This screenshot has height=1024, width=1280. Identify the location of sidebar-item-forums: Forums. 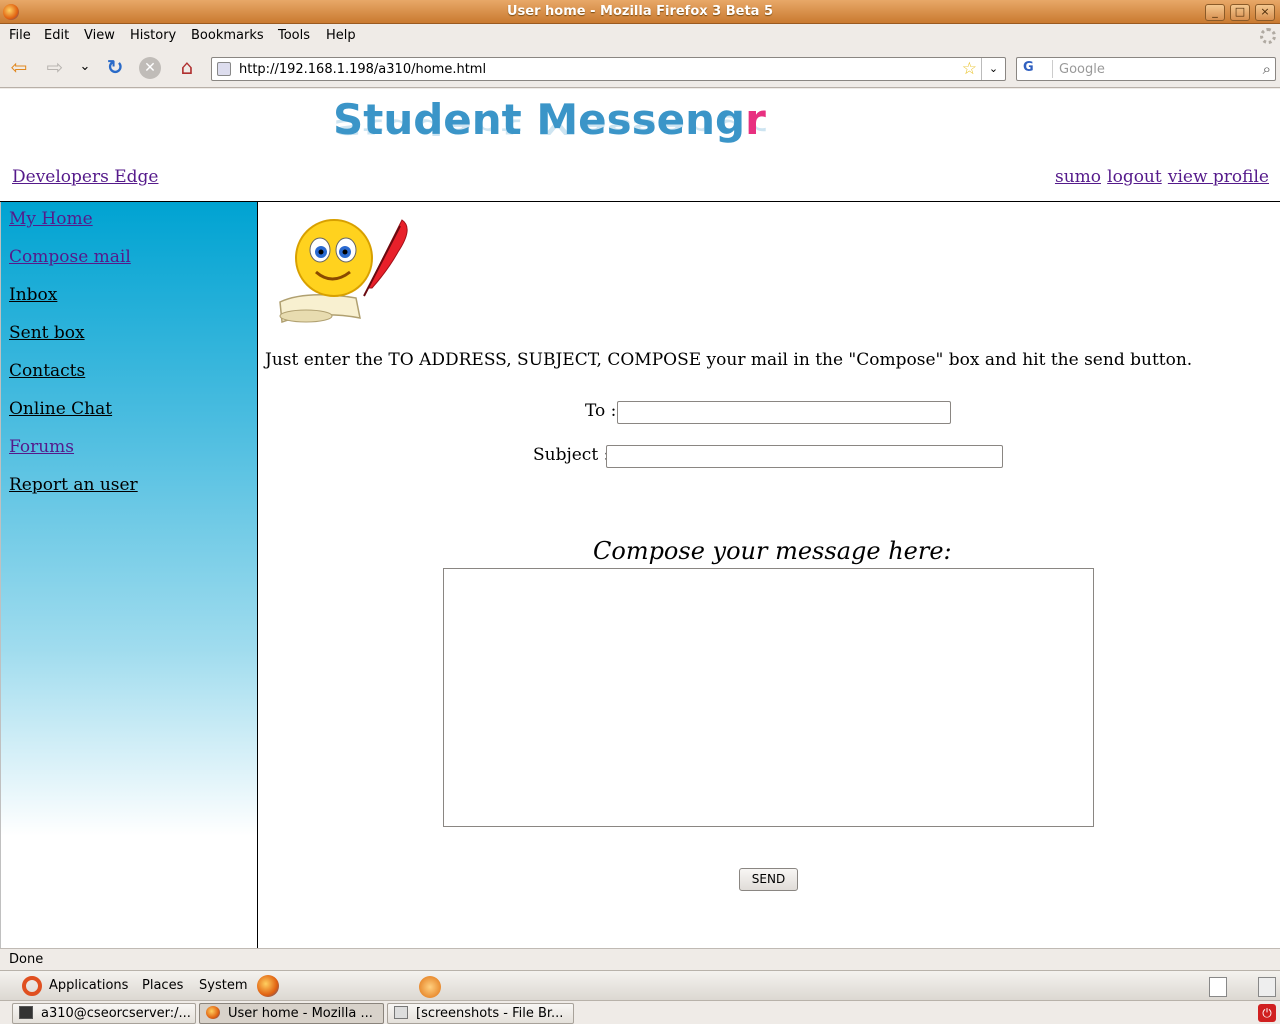
(41, 447).